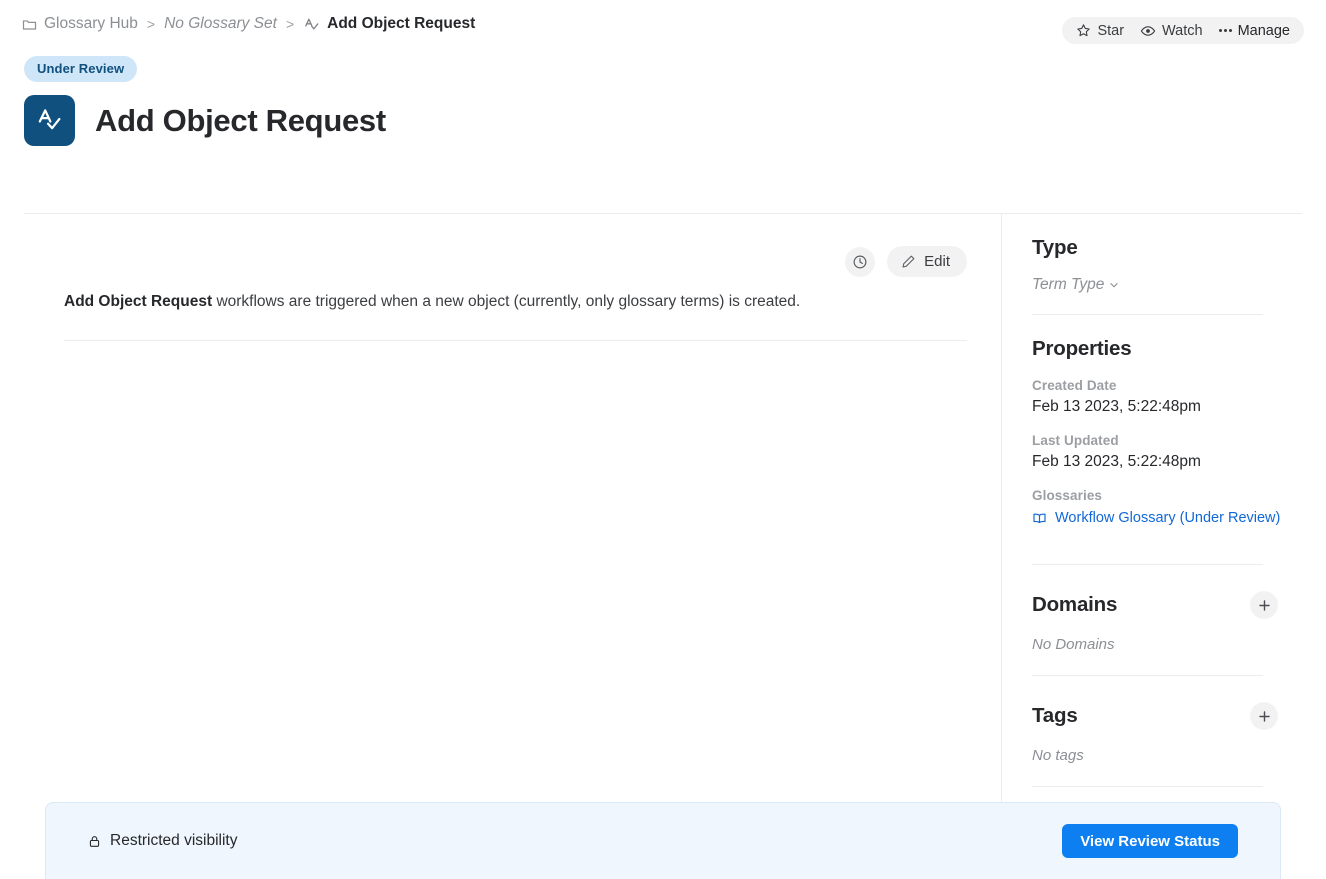  What do you see at coordinates (1167, 622) in the screenshot?
I see `domains-section: Domains No Domains` at bounding box center [1167, 622].